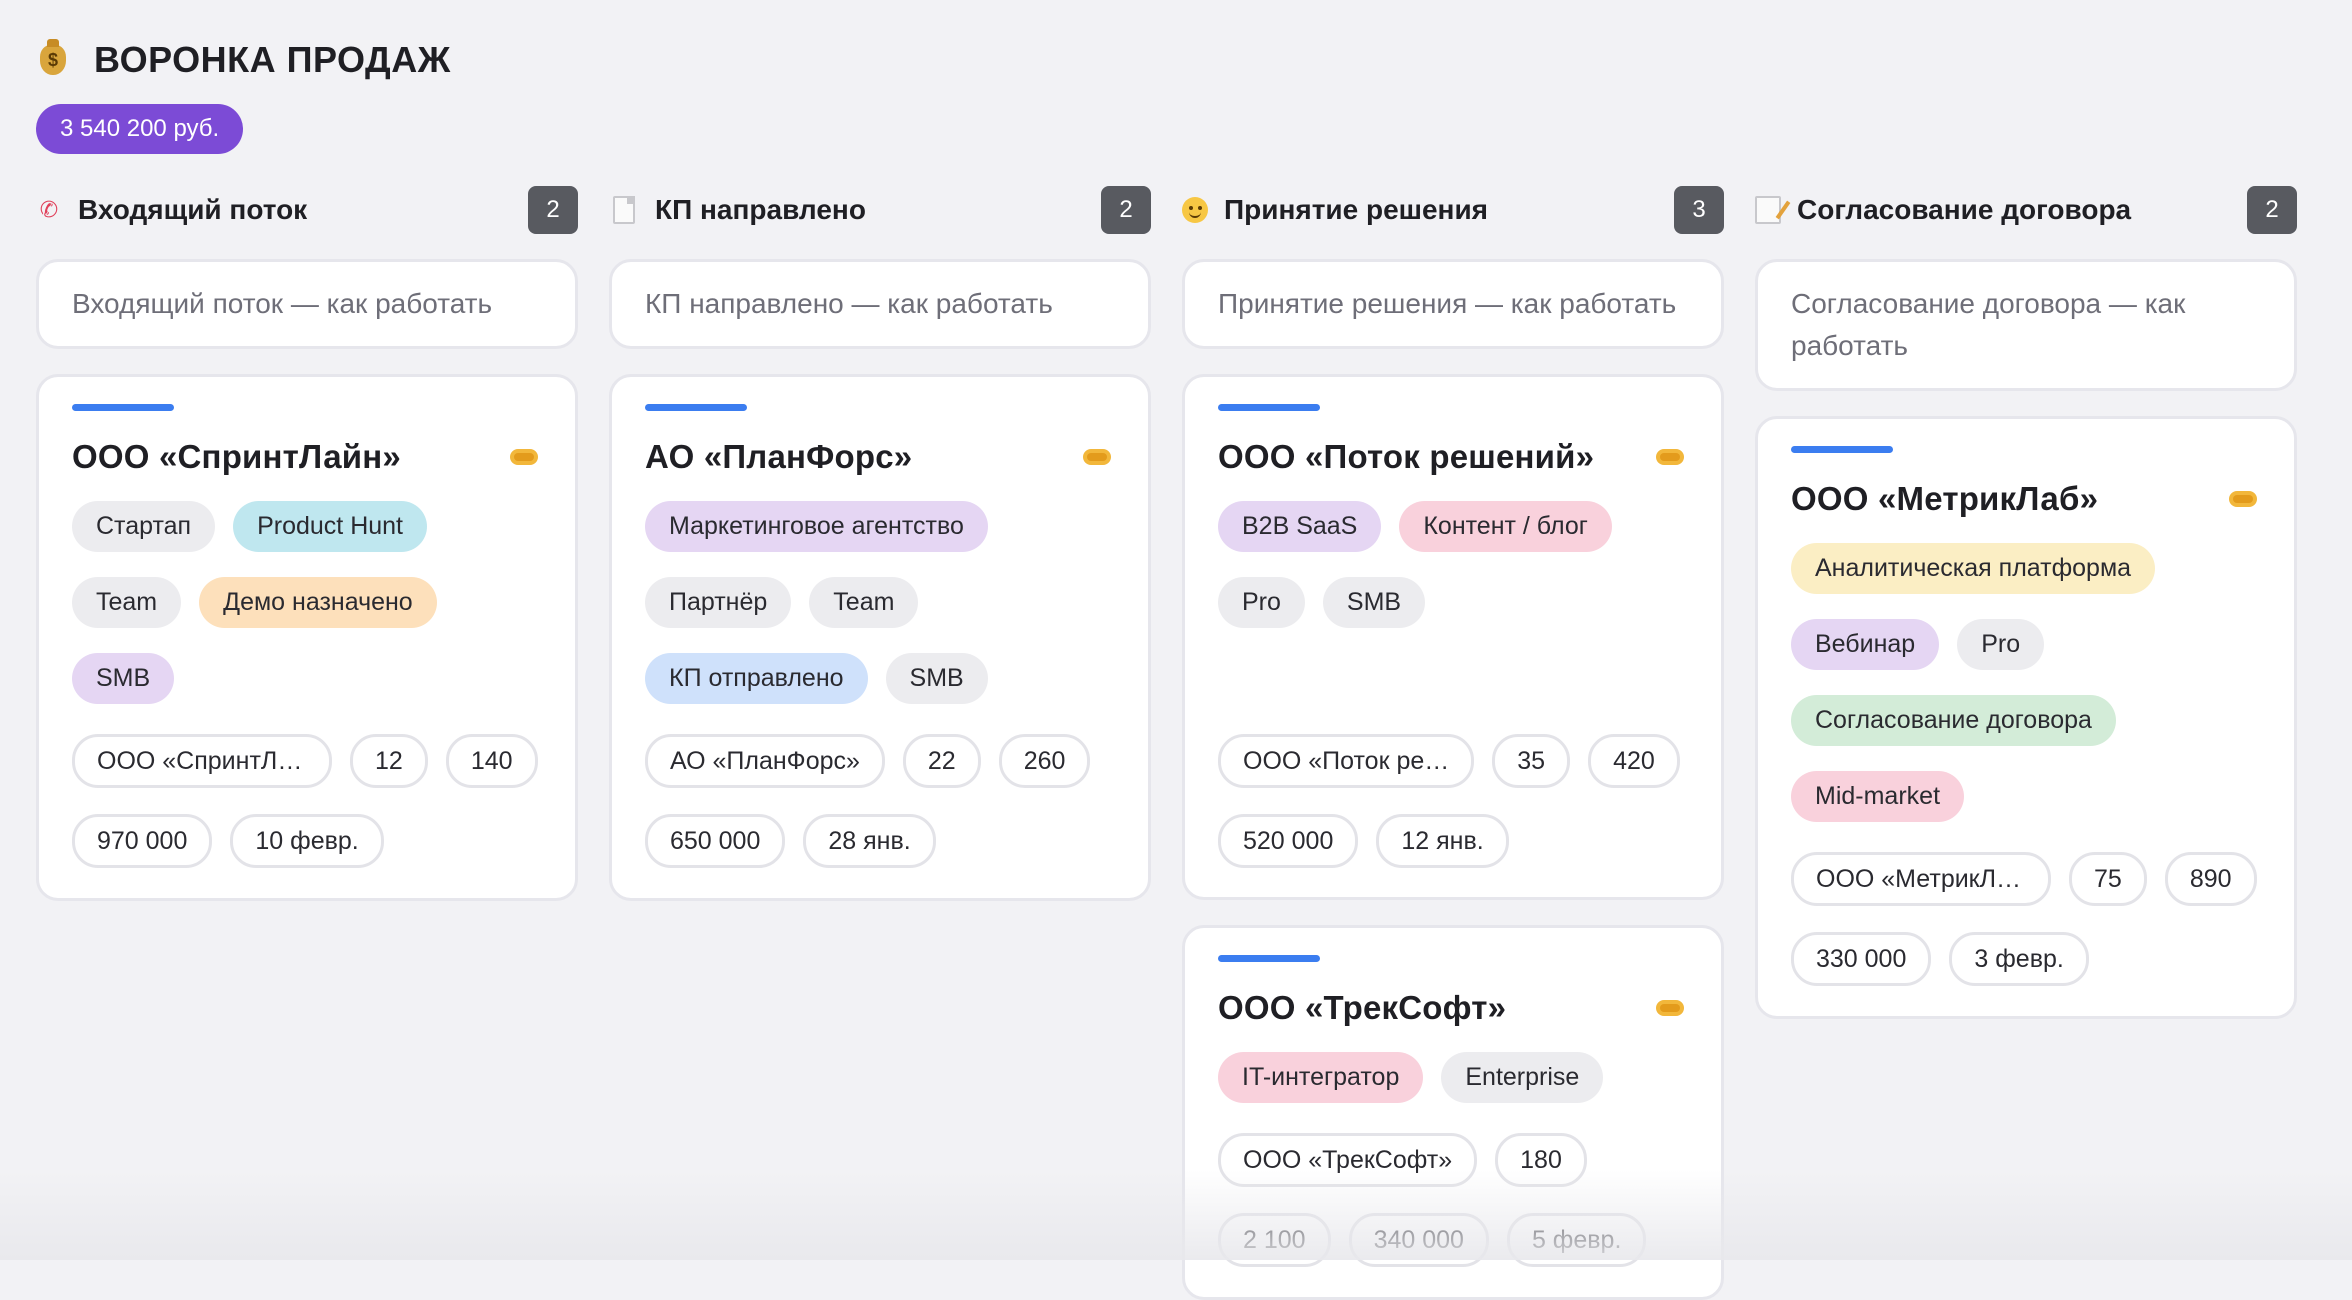 The width and height of the screenshot is (2352, 1300). I want to click on meta-value: 2 100, so click(1274, 1240).